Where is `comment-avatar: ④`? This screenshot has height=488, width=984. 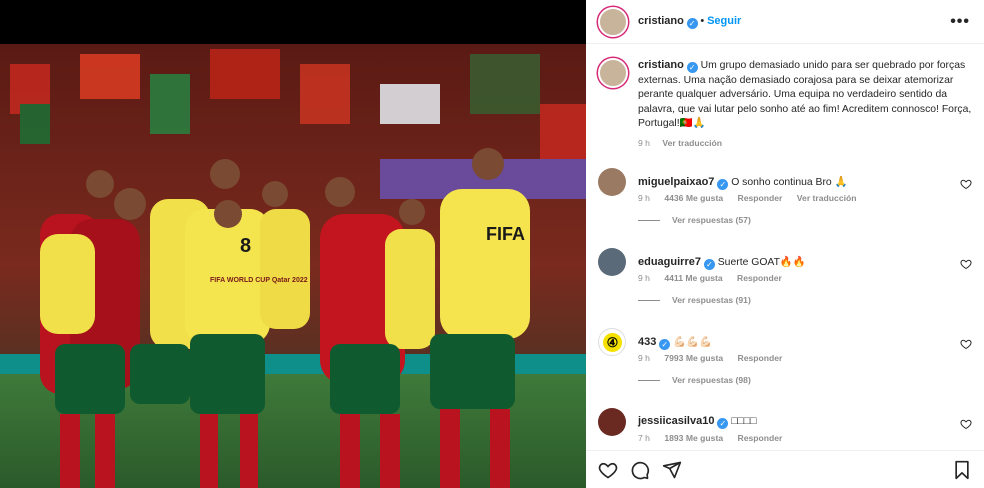 comment-avatar: ④ is located at coordinates (612, 342).